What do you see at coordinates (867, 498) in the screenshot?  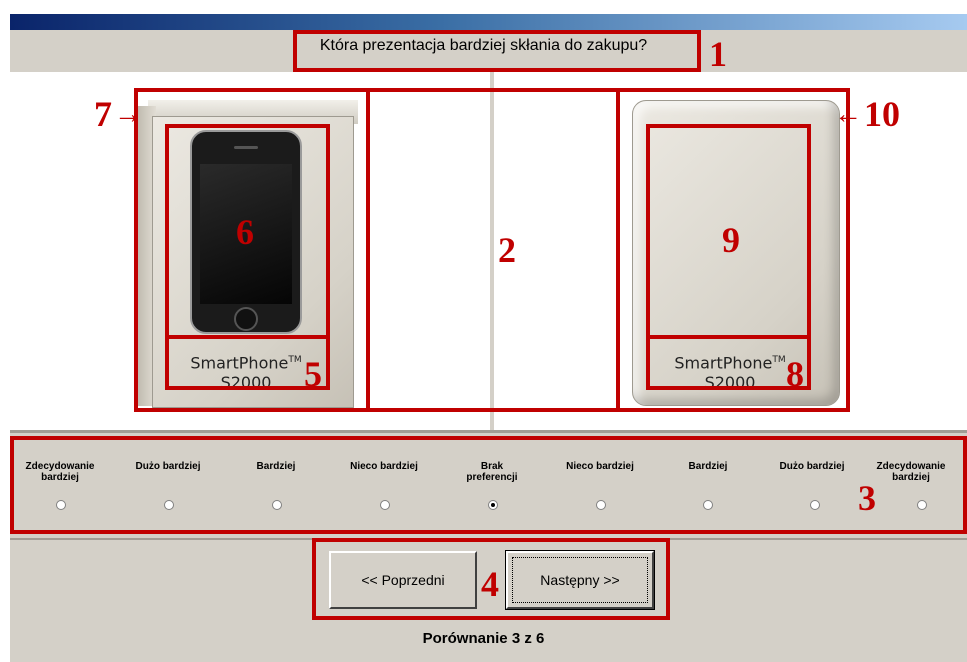 I see `annotation-number-3: 3` at bounding box center [867, 498].